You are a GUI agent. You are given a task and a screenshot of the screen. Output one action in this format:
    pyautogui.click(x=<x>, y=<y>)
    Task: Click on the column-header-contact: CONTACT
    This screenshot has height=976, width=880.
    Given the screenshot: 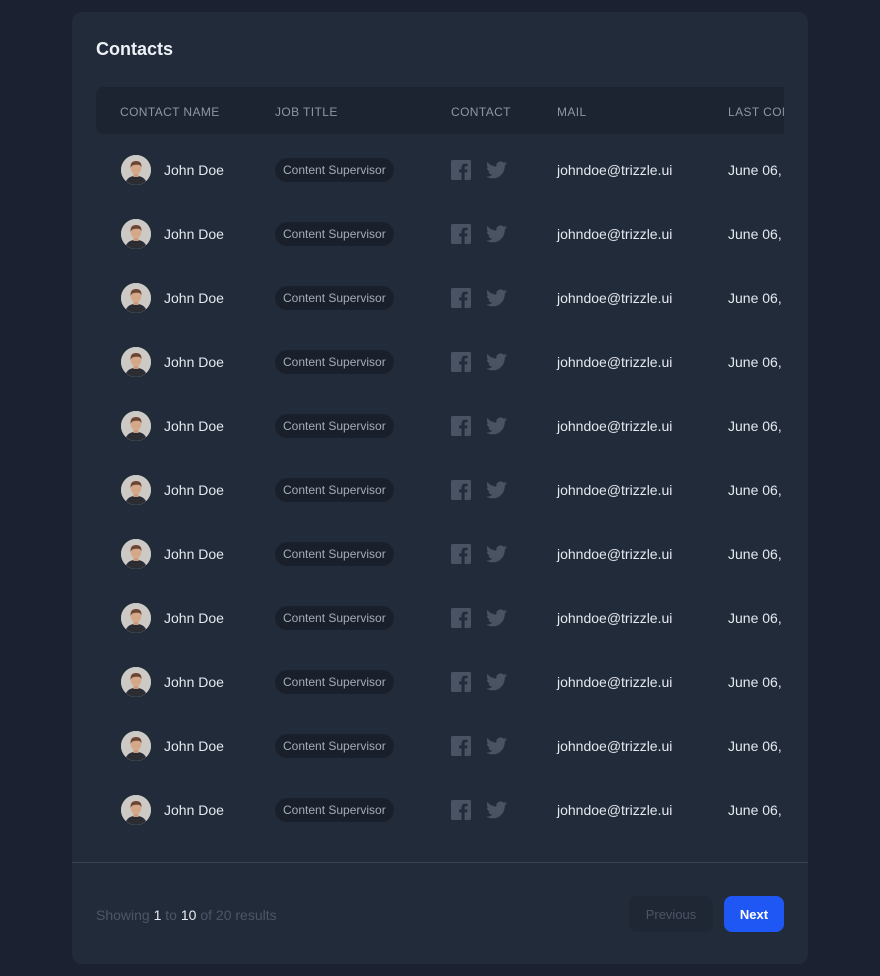 What is the action you would take?
    pyautogui.click(x=481, y=112)
    